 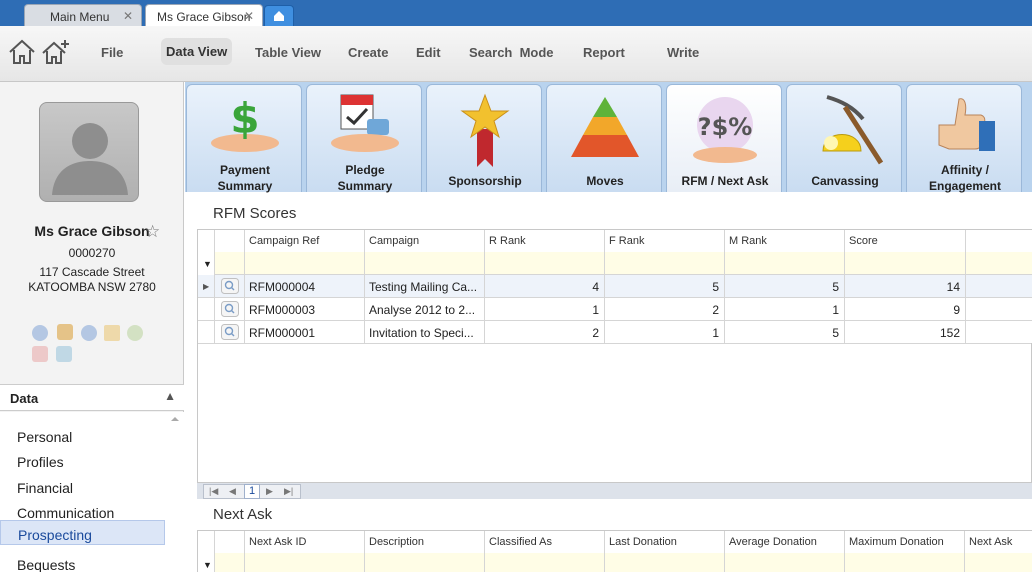 What do you see at coordinates (545, 309) in the screenshot?
I see `cell-r-rank: 1` at bounding box center [545, 309].